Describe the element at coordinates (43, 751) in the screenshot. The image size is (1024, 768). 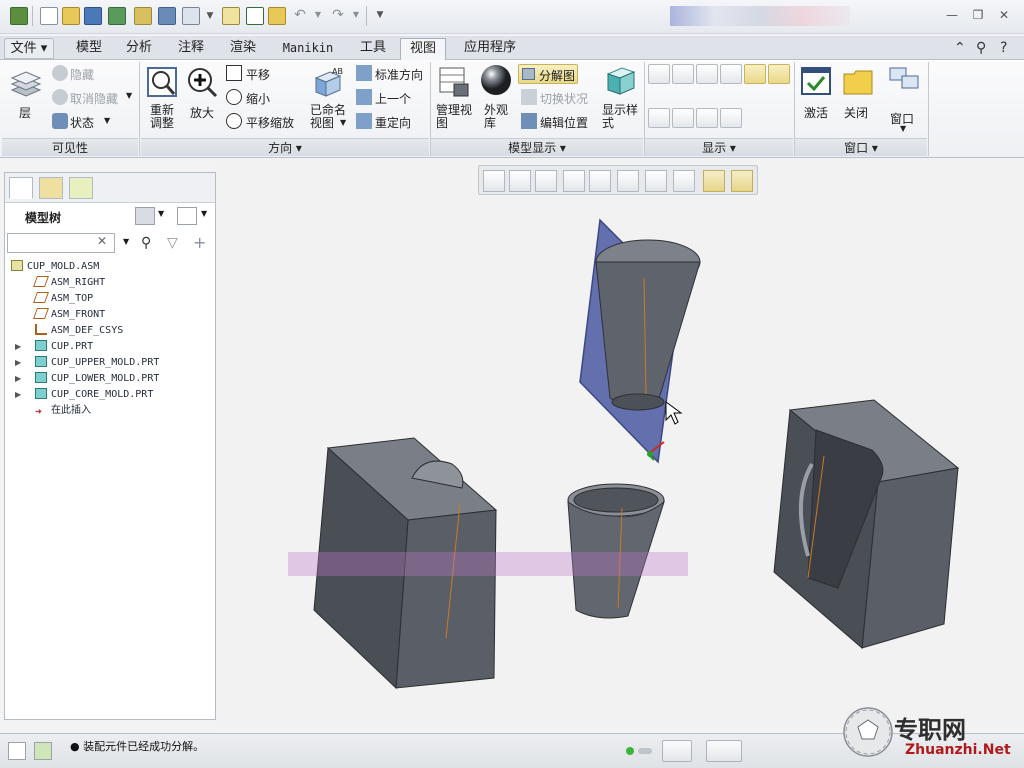
I see `browser-toggle-icon` at that location.